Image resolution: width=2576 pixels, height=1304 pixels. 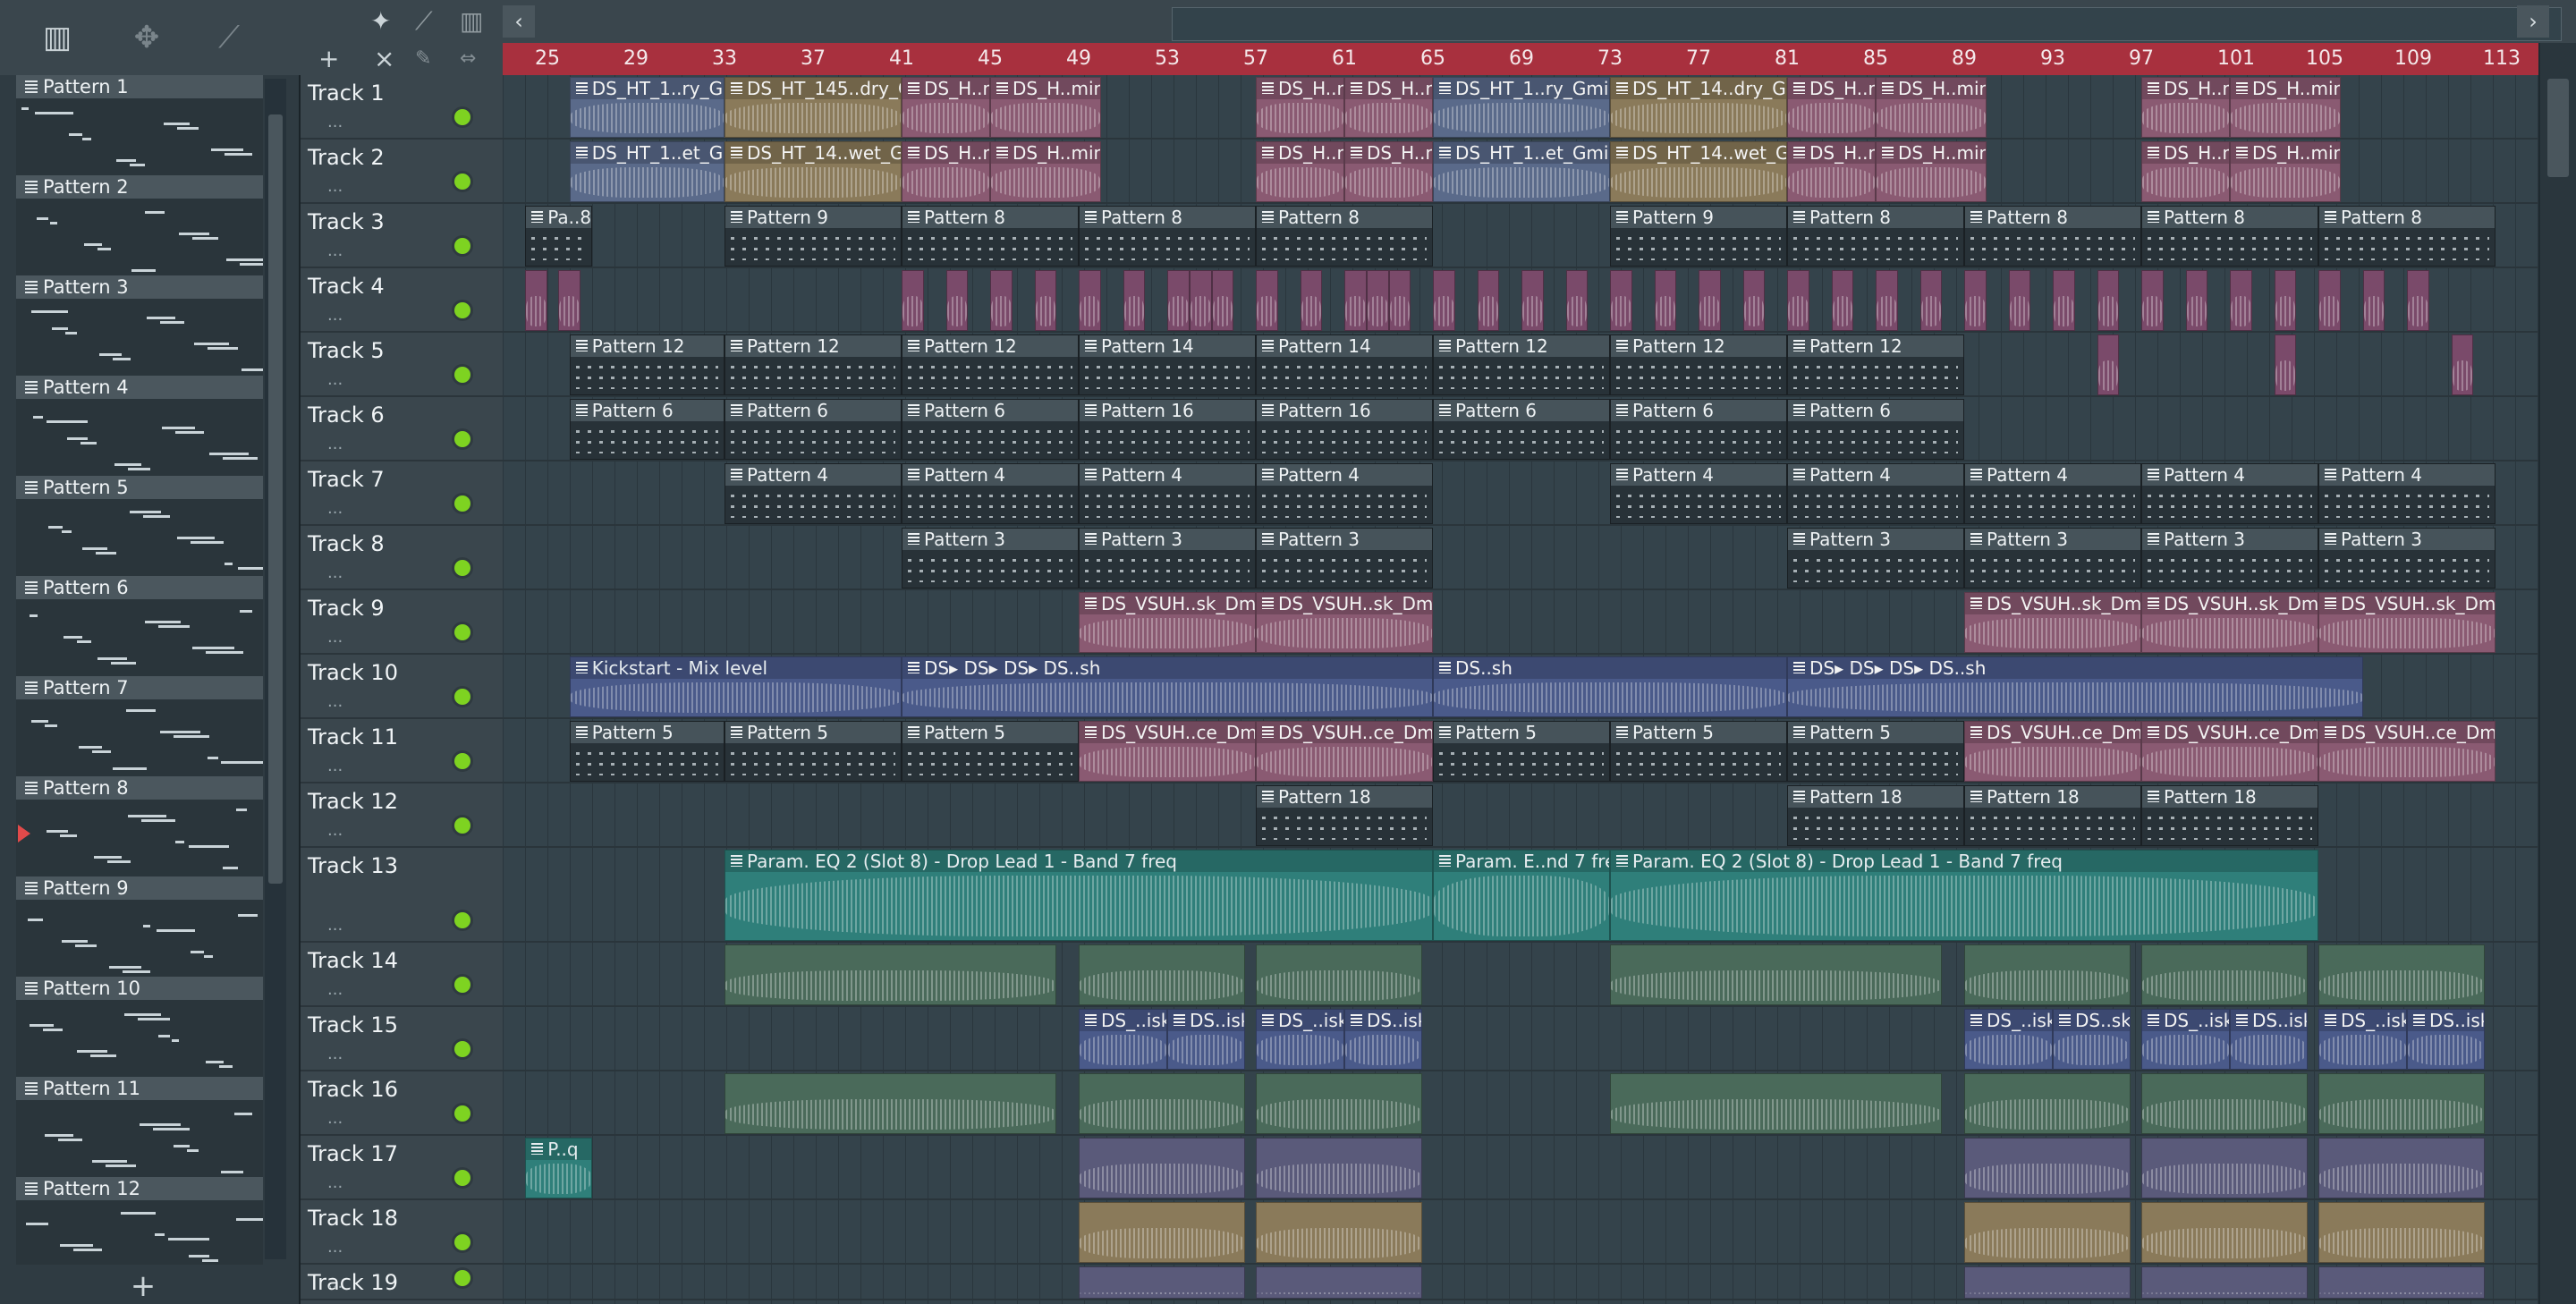 What do you see at coordinates (2092, 1039) in the screenshot?
I see `audio-clip: DS..sk` at bounding box center [2092, 1039].